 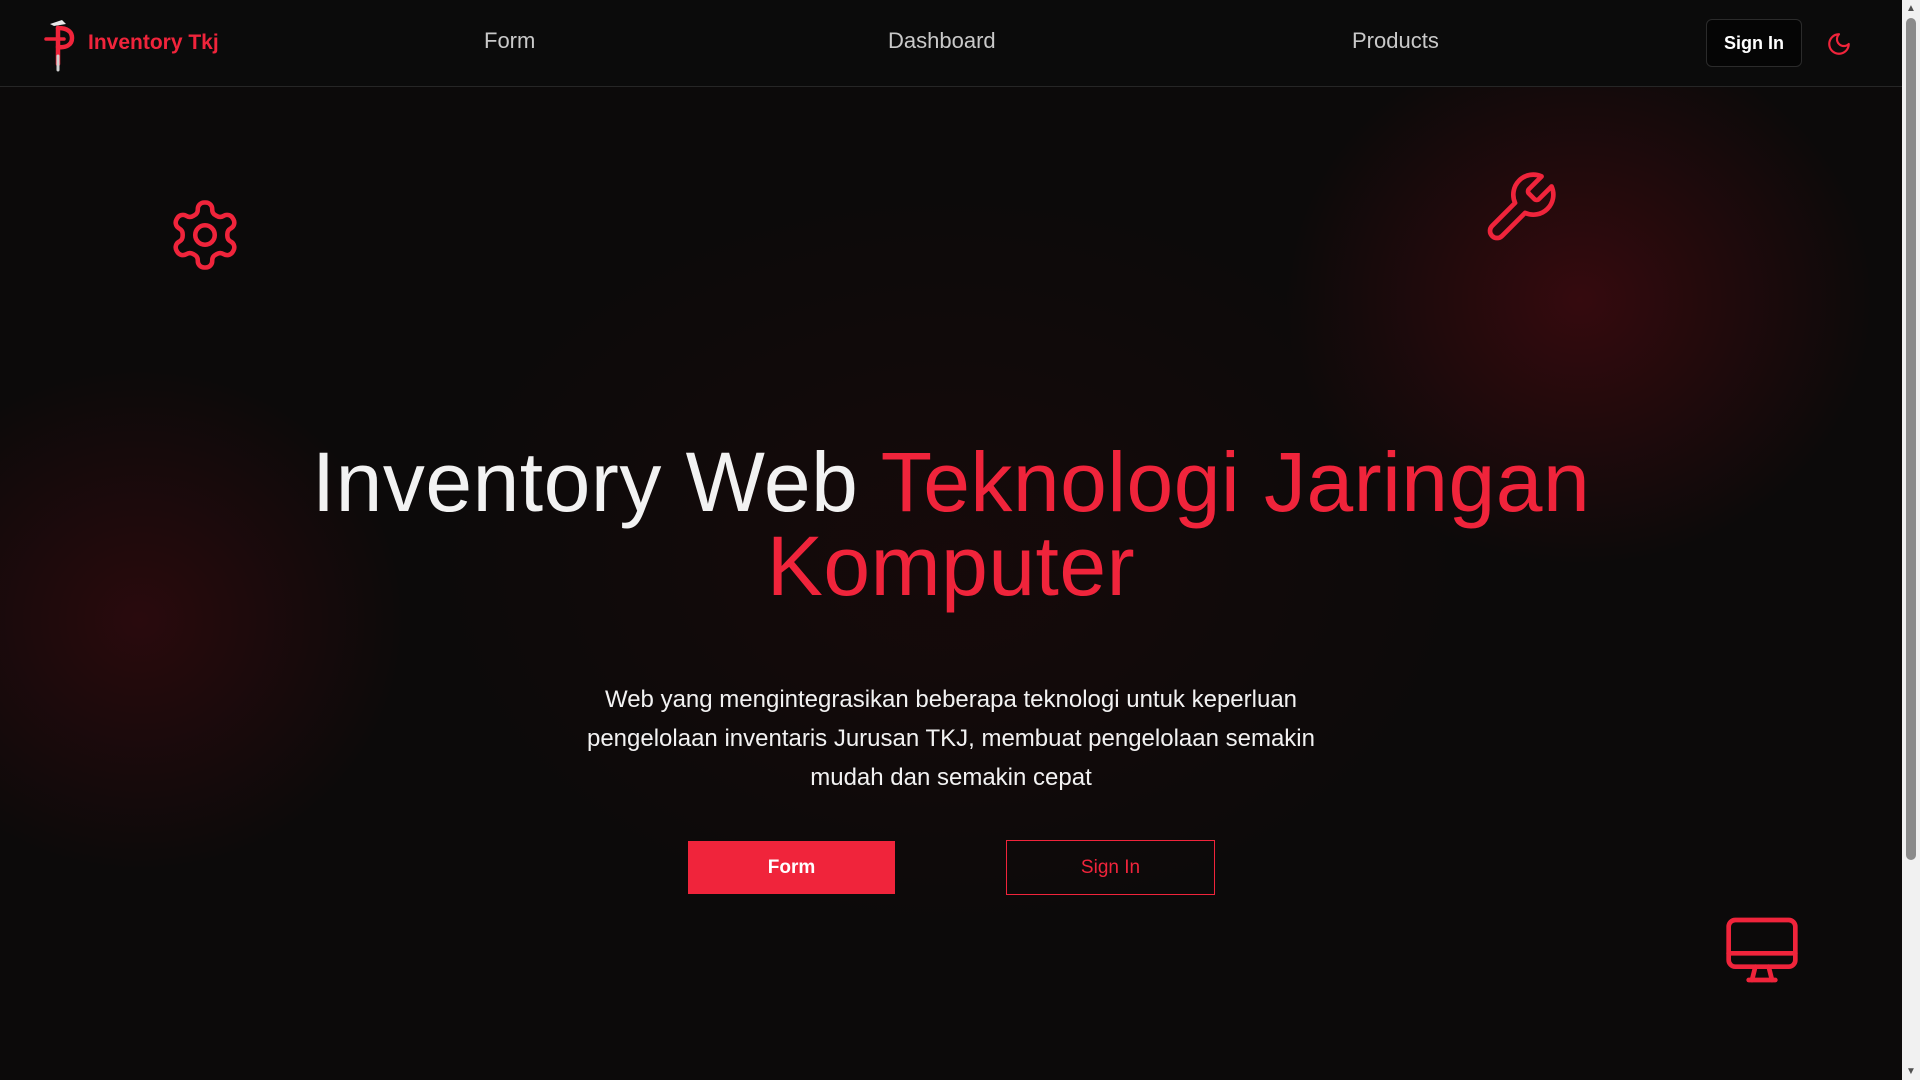 I want to click on scroll-down-arrow-icon: ▼, so click(x=1911, y=1071).